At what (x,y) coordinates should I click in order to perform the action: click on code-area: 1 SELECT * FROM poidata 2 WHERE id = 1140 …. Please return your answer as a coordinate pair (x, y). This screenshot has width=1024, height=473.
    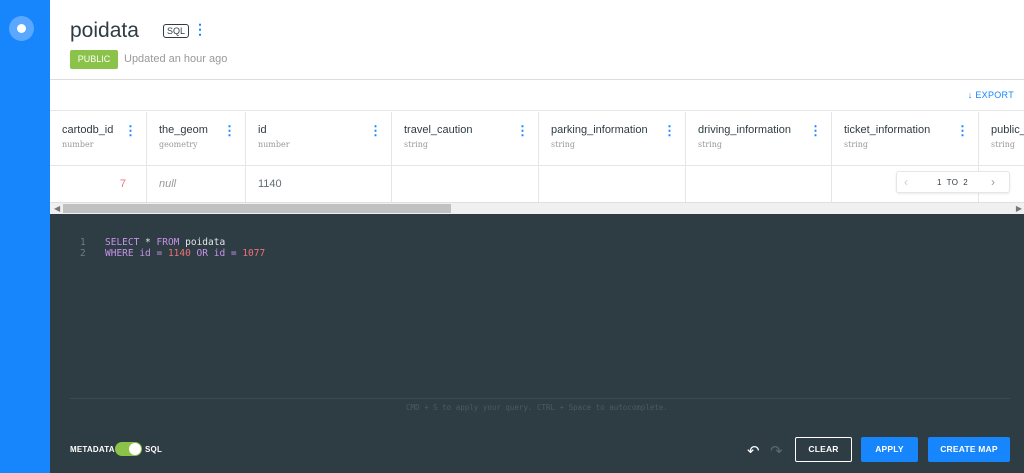
    Looking at the image, I should click on (172, 248).